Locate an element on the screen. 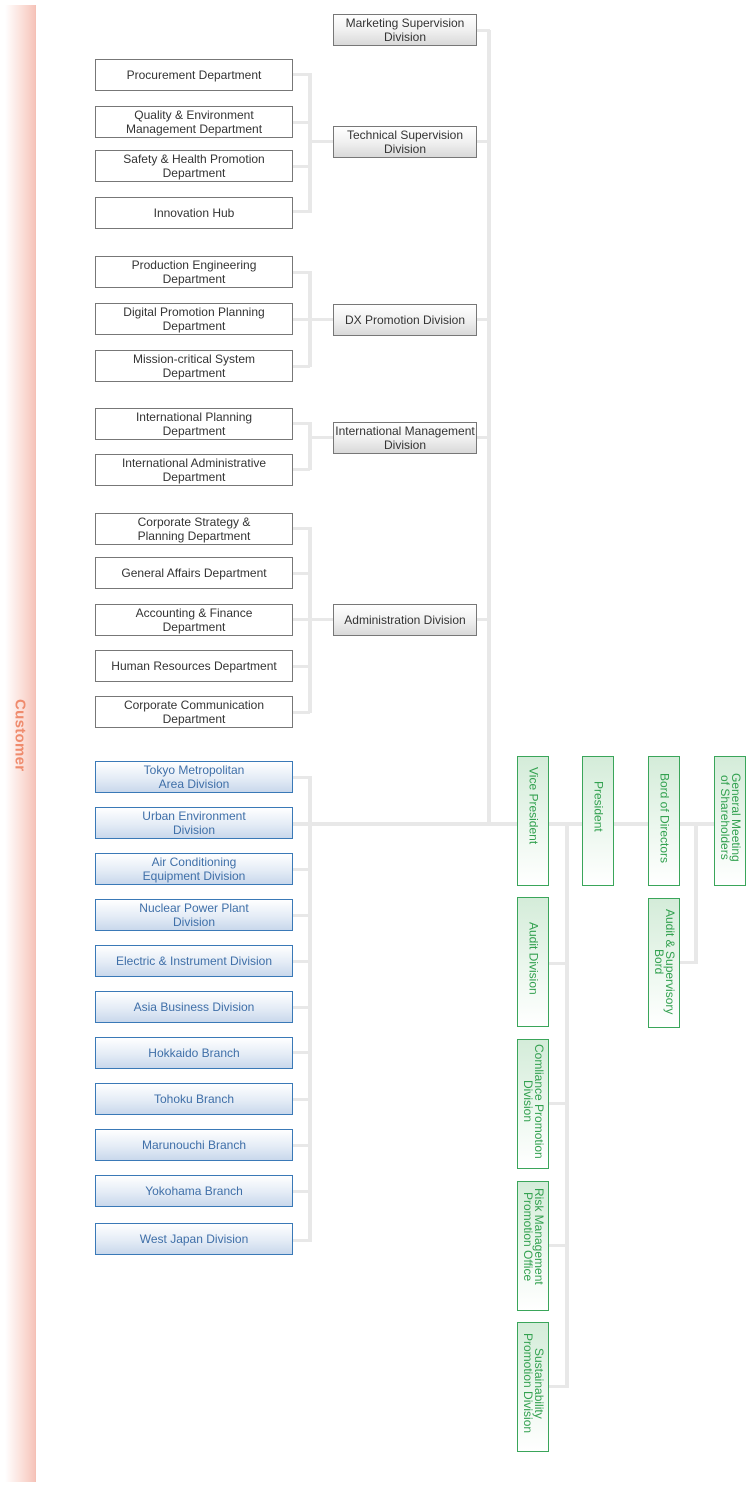 The width and height of the screenshot is (748, 1485). office-audit-division: Audit Division is located at coordinates (533, 962).